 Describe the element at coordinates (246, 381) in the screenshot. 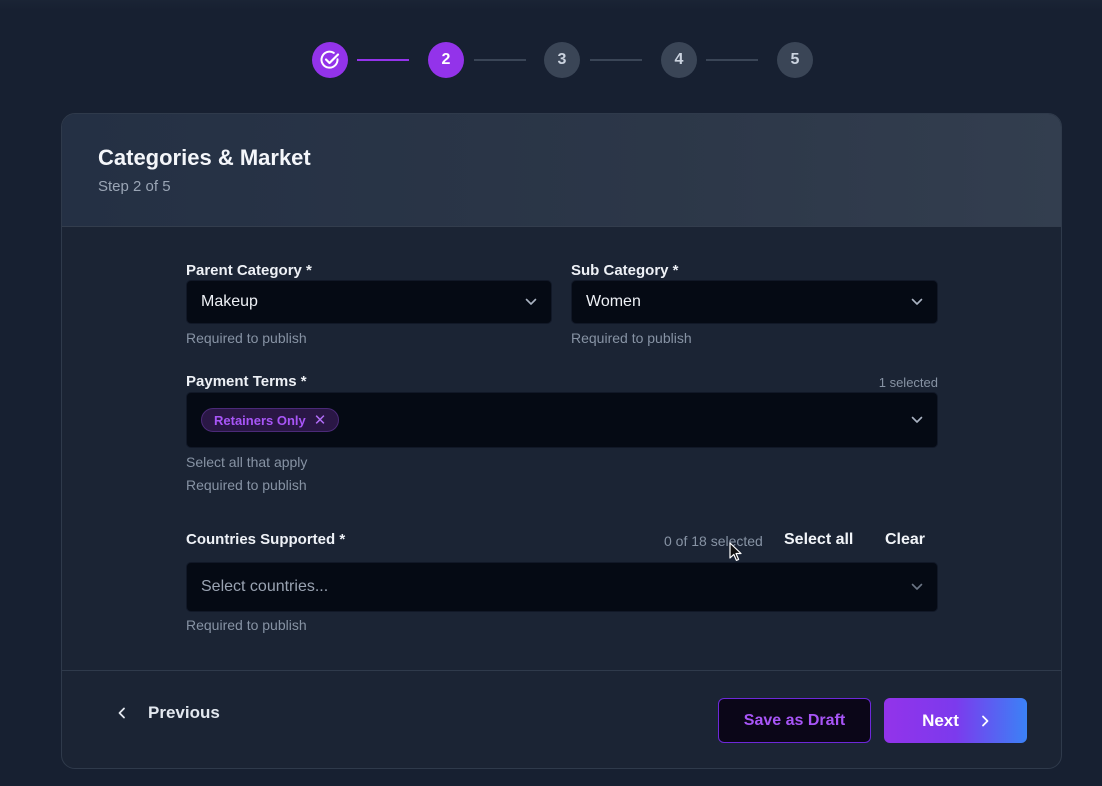

I see `payment-terms-label: Payment Terms *` at that location.